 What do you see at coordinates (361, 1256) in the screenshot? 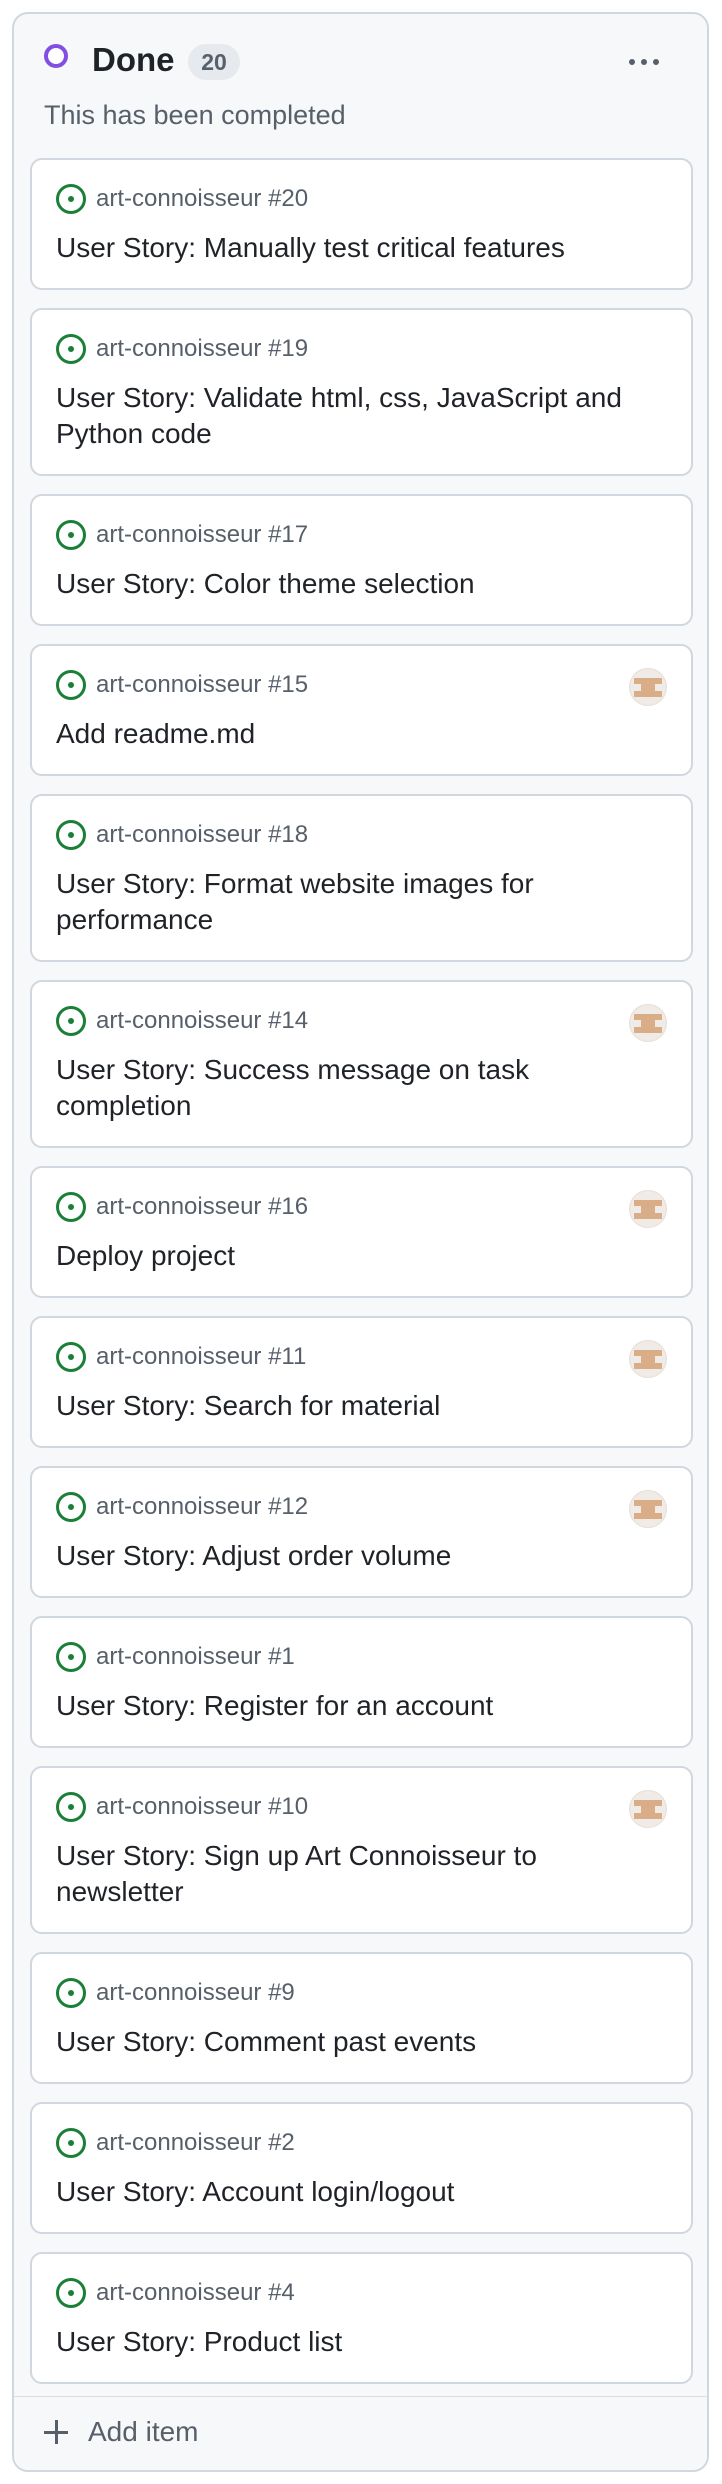
I see `card-title: Deploy project` at bounding box center [361, 1256].